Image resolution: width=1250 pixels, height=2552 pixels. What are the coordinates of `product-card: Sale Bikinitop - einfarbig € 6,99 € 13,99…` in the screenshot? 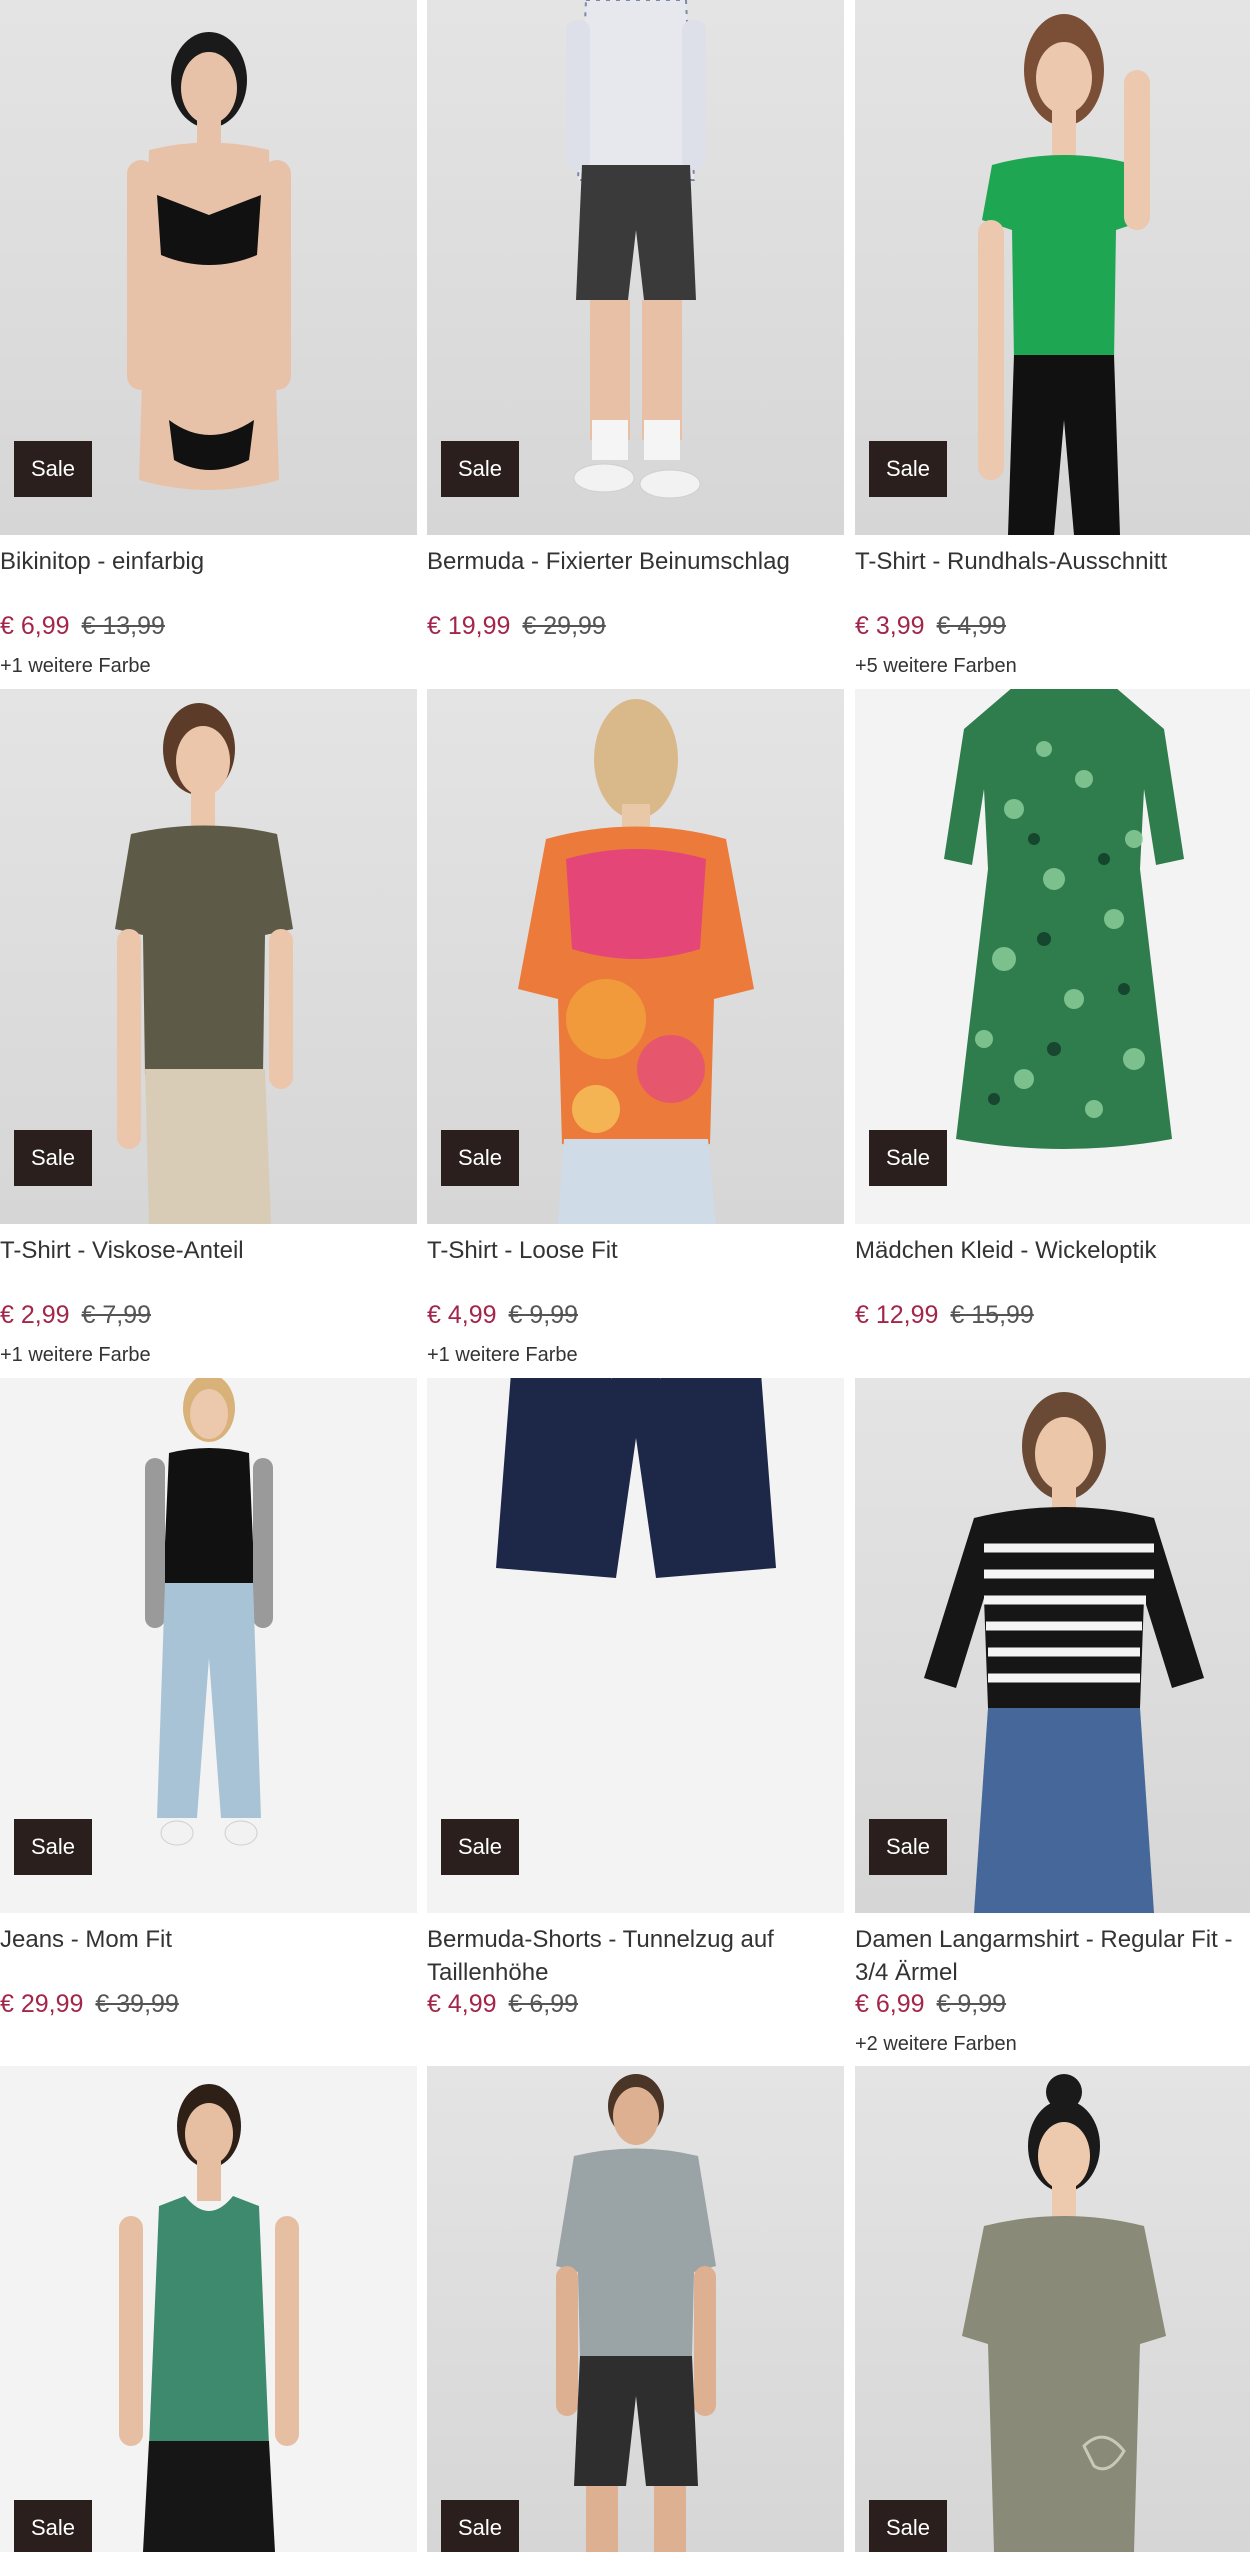 It's located at (208, 340).